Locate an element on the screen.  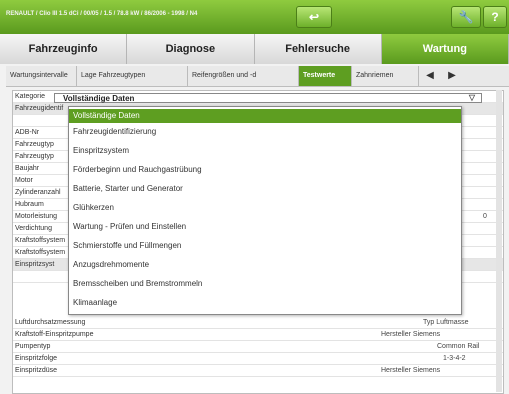
table-row-value: Typ Luftmasse is located at coordinates (446, 322).